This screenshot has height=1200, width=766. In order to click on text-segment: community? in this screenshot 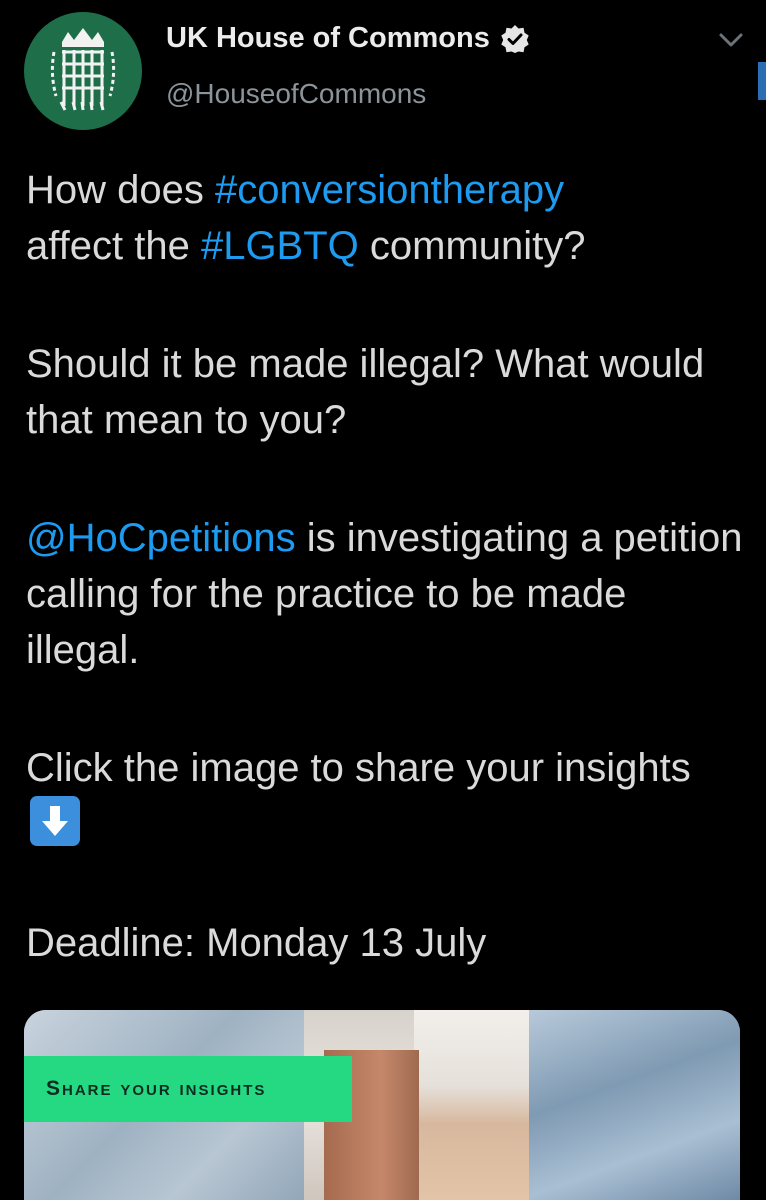, I will do `click(472, 246)`.